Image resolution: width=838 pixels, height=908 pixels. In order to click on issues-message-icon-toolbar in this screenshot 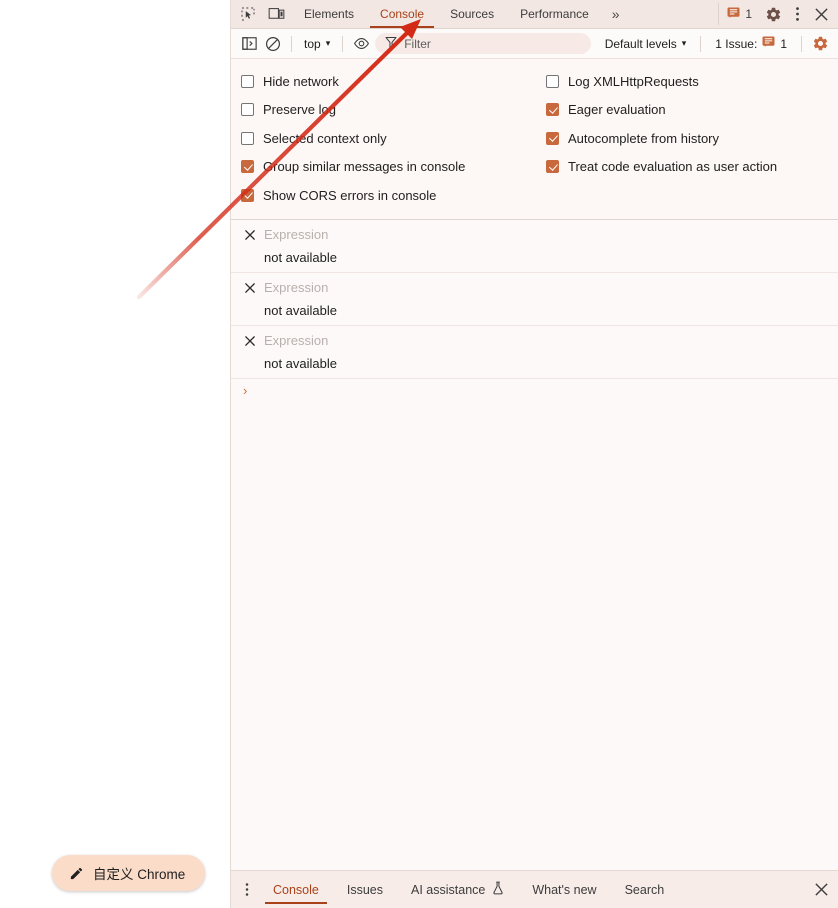, I will do `click(768, 43)`.